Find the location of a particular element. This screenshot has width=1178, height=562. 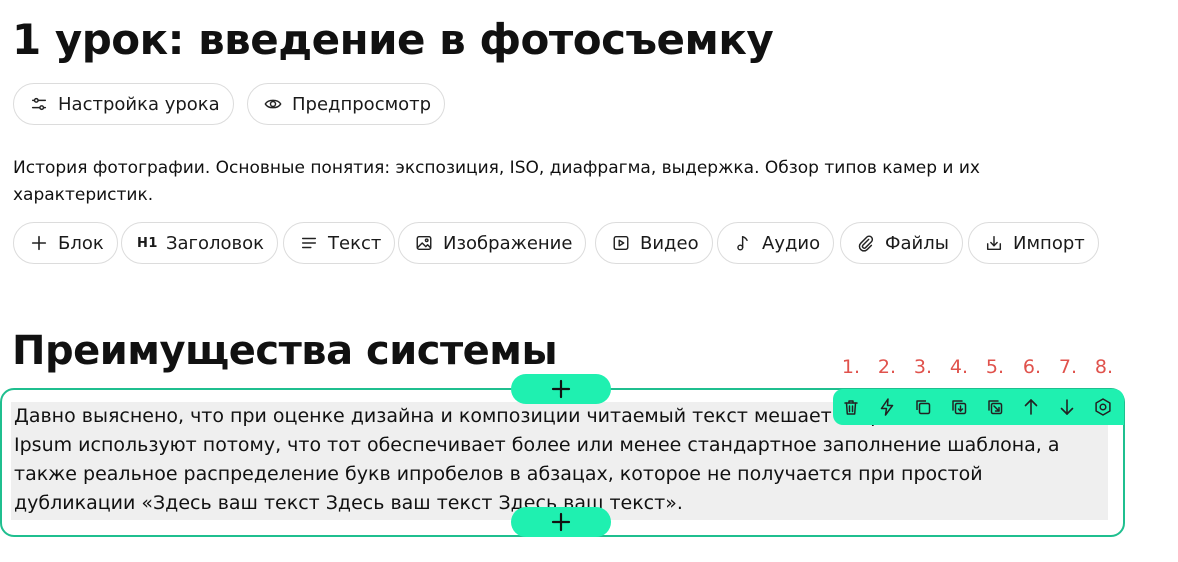

arrow-down-icon is located at coordinates (1067, 407).